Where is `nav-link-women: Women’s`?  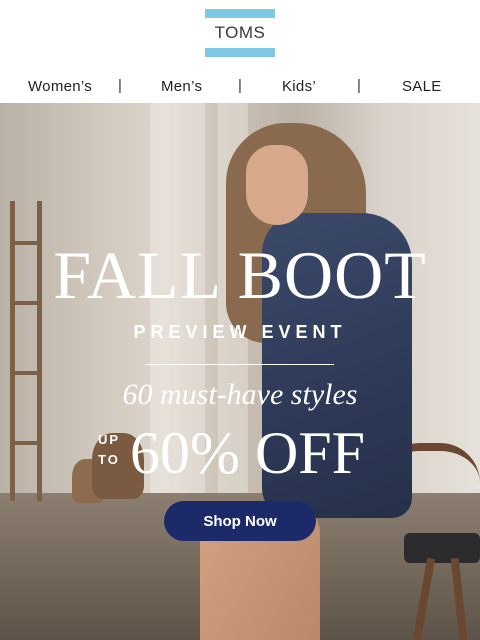
nav-link-women: Women’s is located at coordinates (60, 86).